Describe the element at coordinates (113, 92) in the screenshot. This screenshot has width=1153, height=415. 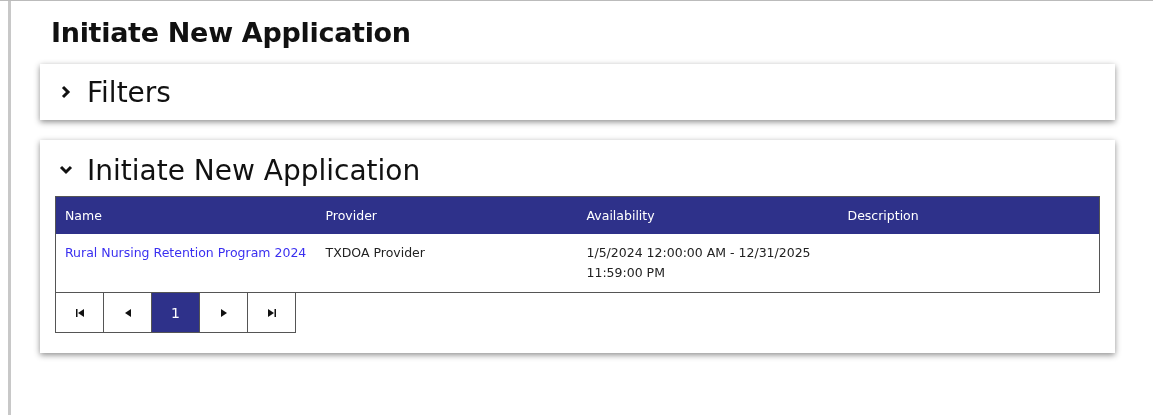
I see `panel-toggle: Filters` at that location.